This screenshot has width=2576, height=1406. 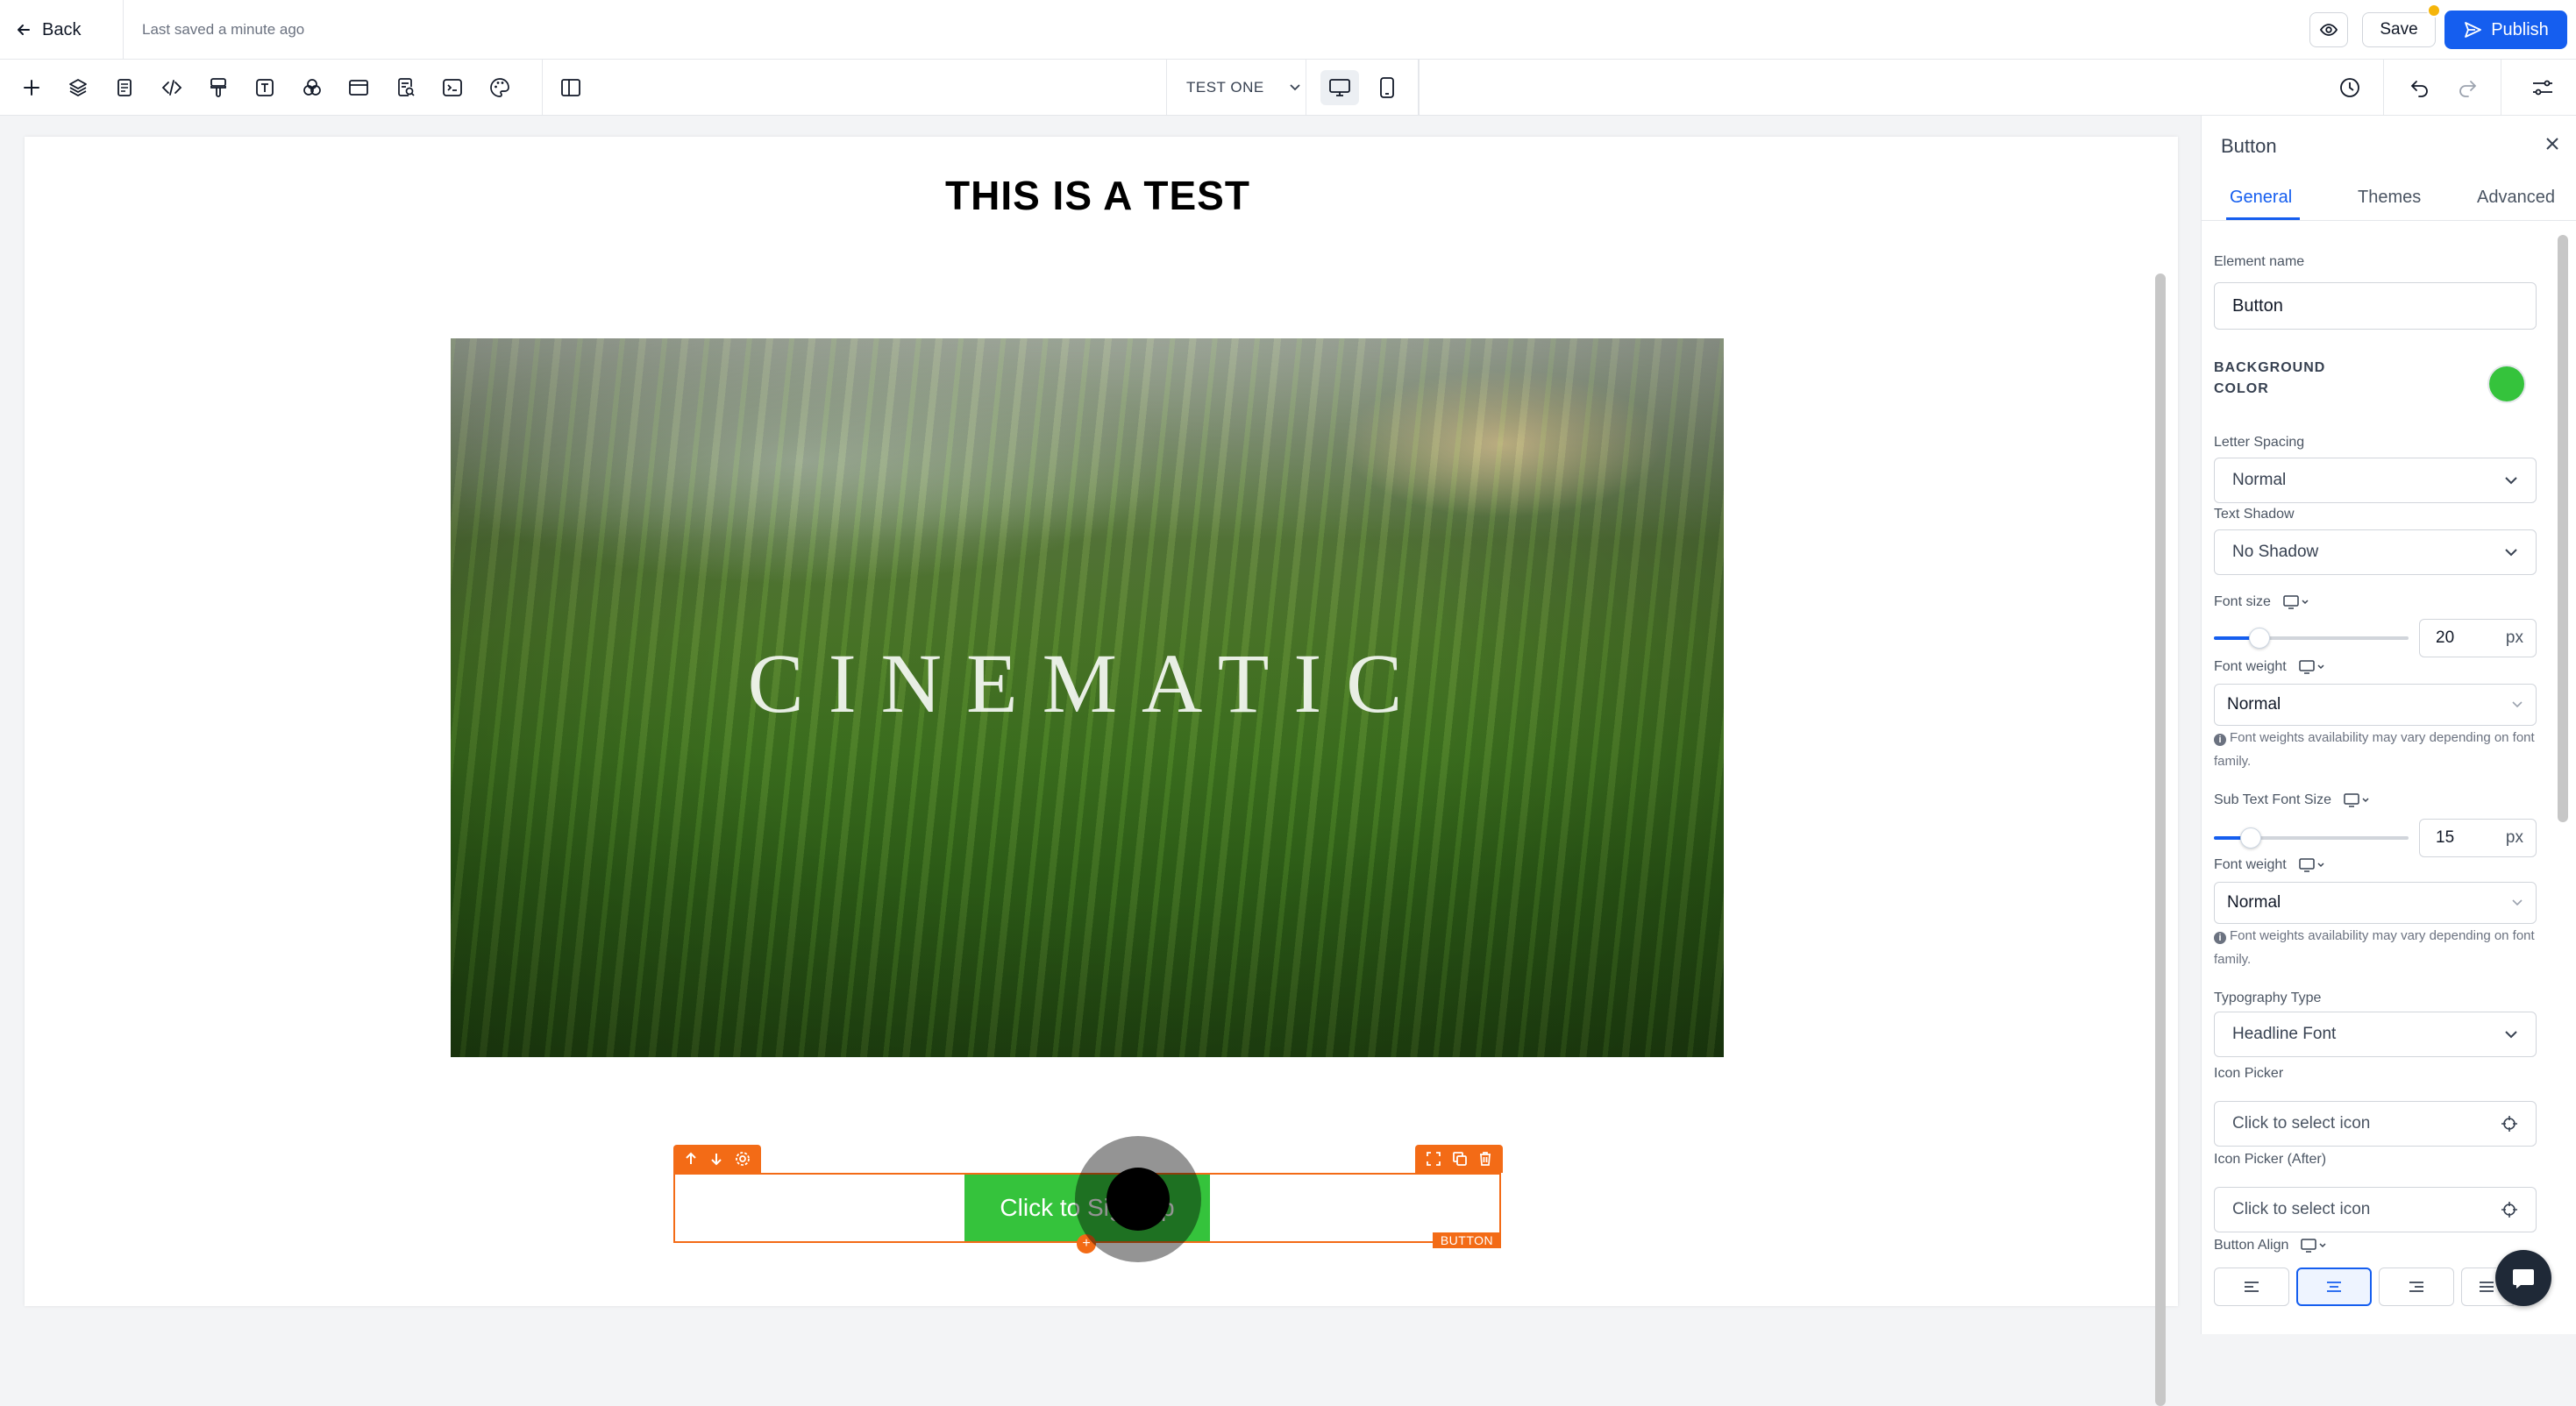 What do you see at coordinates (1433, 1159) in the screenshot?
I see `expand-icon` at bounding box center [1433, 1159].